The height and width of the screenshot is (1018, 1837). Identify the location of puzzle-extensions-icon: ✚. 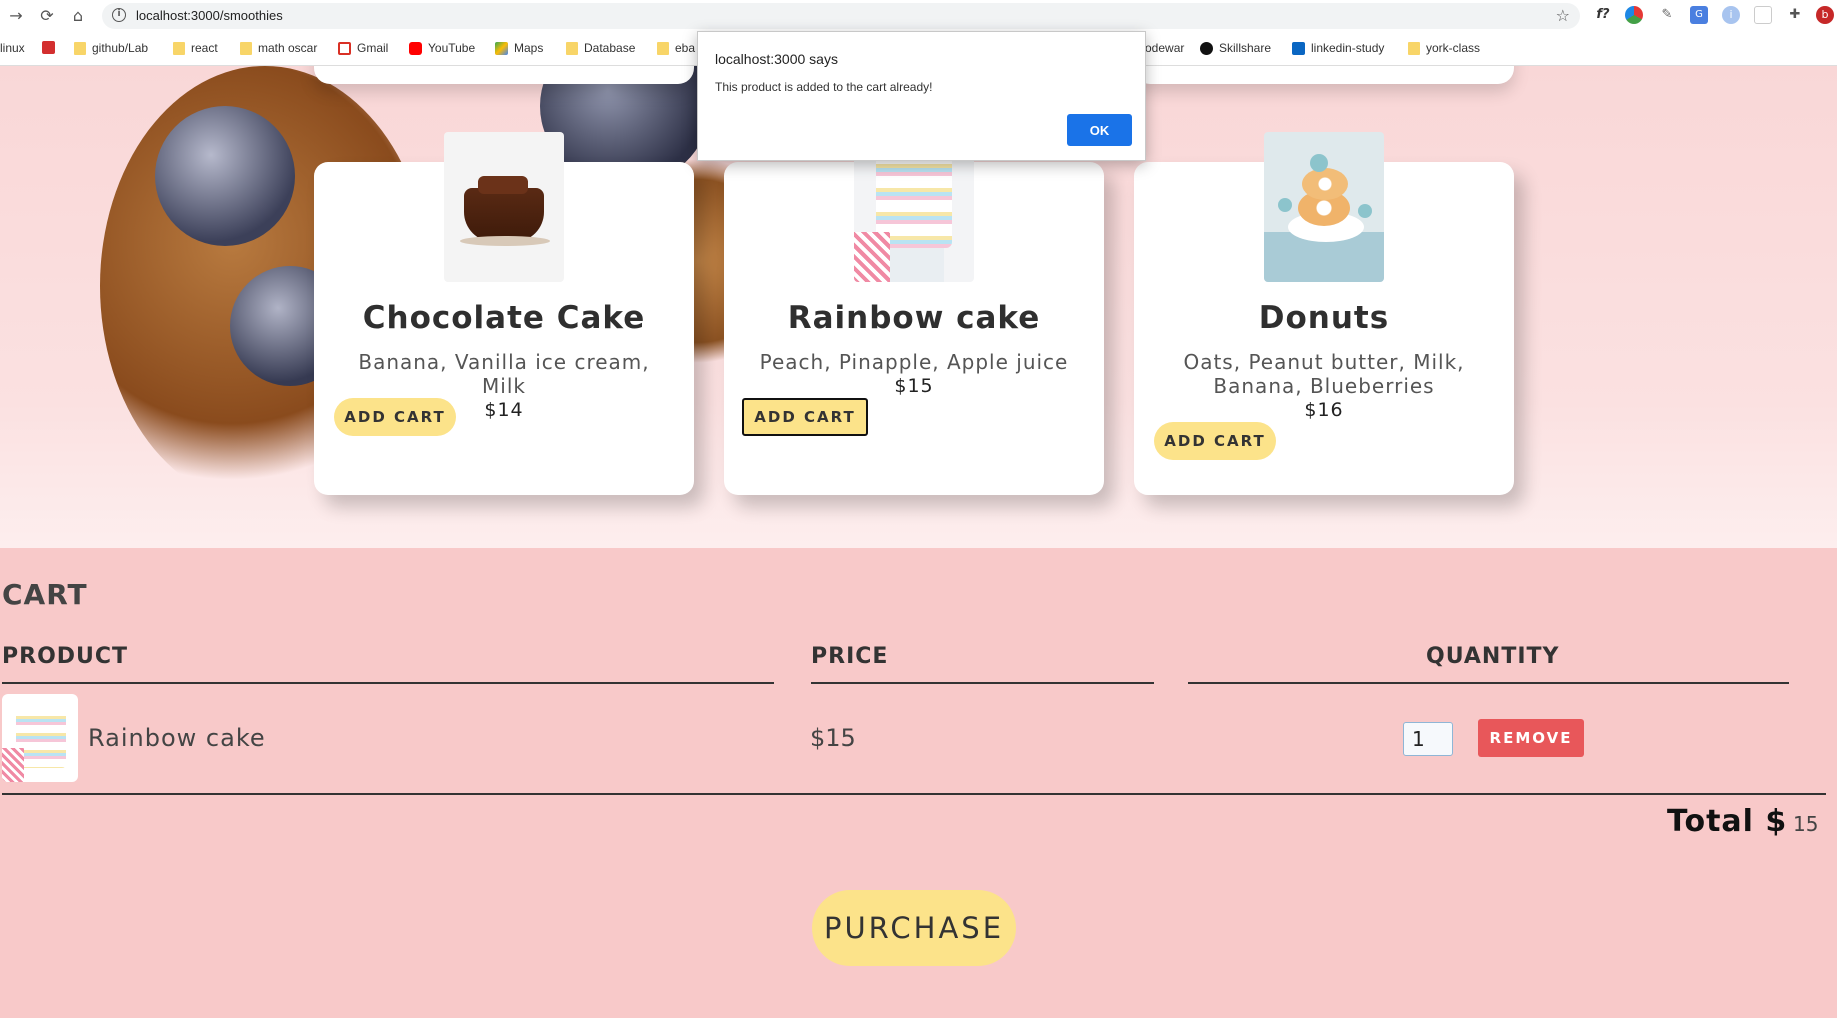
(1795, 15).